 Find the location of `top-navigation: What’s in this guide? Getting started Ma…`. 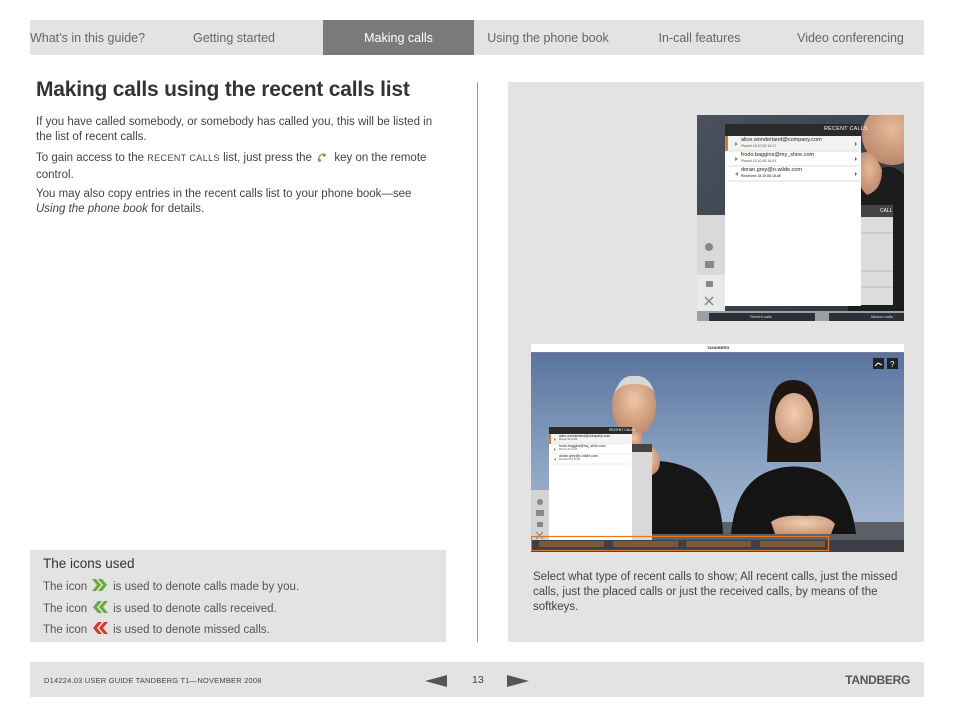

top-navigation: What’s in this guide? Getting started Ma… is located at coordinates (477, 37).